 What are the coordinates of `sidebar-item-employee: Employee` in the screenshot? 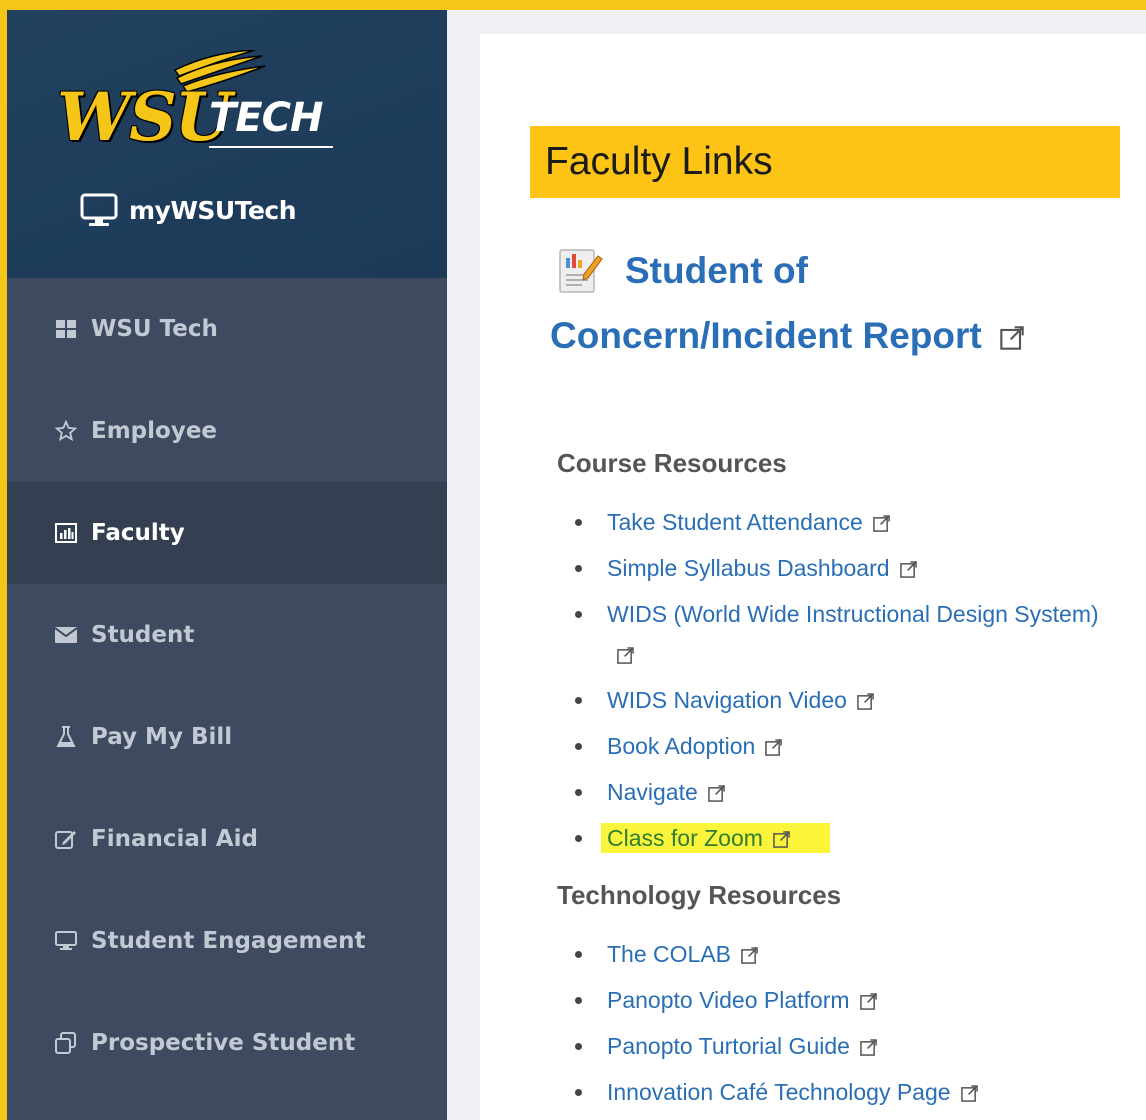 It's located at (227, 431).